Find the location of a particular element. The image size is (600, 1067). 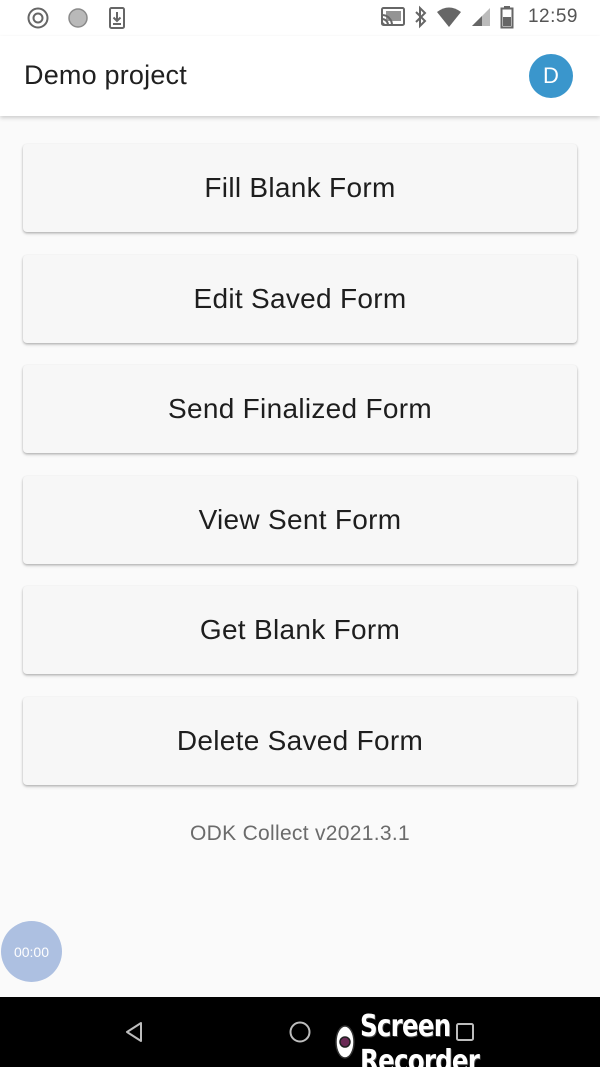

version-label: ODK Collect v2021.3.1 is located at coordinates (300, 833).